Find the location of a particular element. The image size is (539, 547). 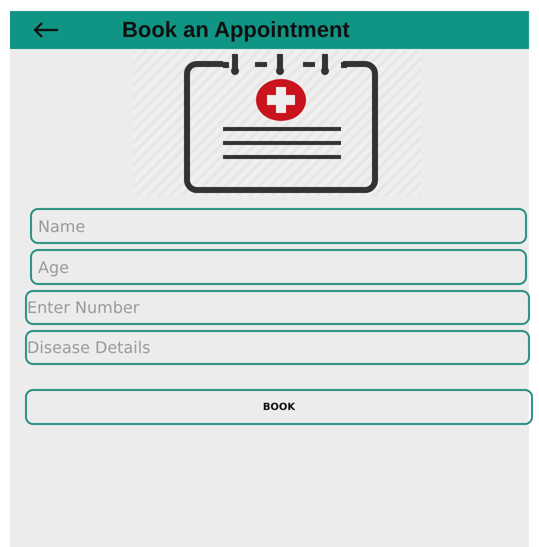

input-field: Name is located at coordinates (278, 226).